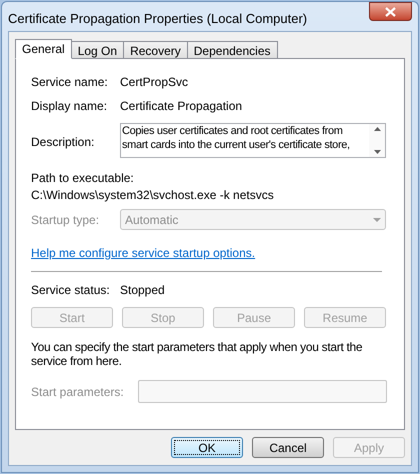  Describe the element at coordinates (63, 142) in the screenshot. I see `field-label: Description:` at that location.